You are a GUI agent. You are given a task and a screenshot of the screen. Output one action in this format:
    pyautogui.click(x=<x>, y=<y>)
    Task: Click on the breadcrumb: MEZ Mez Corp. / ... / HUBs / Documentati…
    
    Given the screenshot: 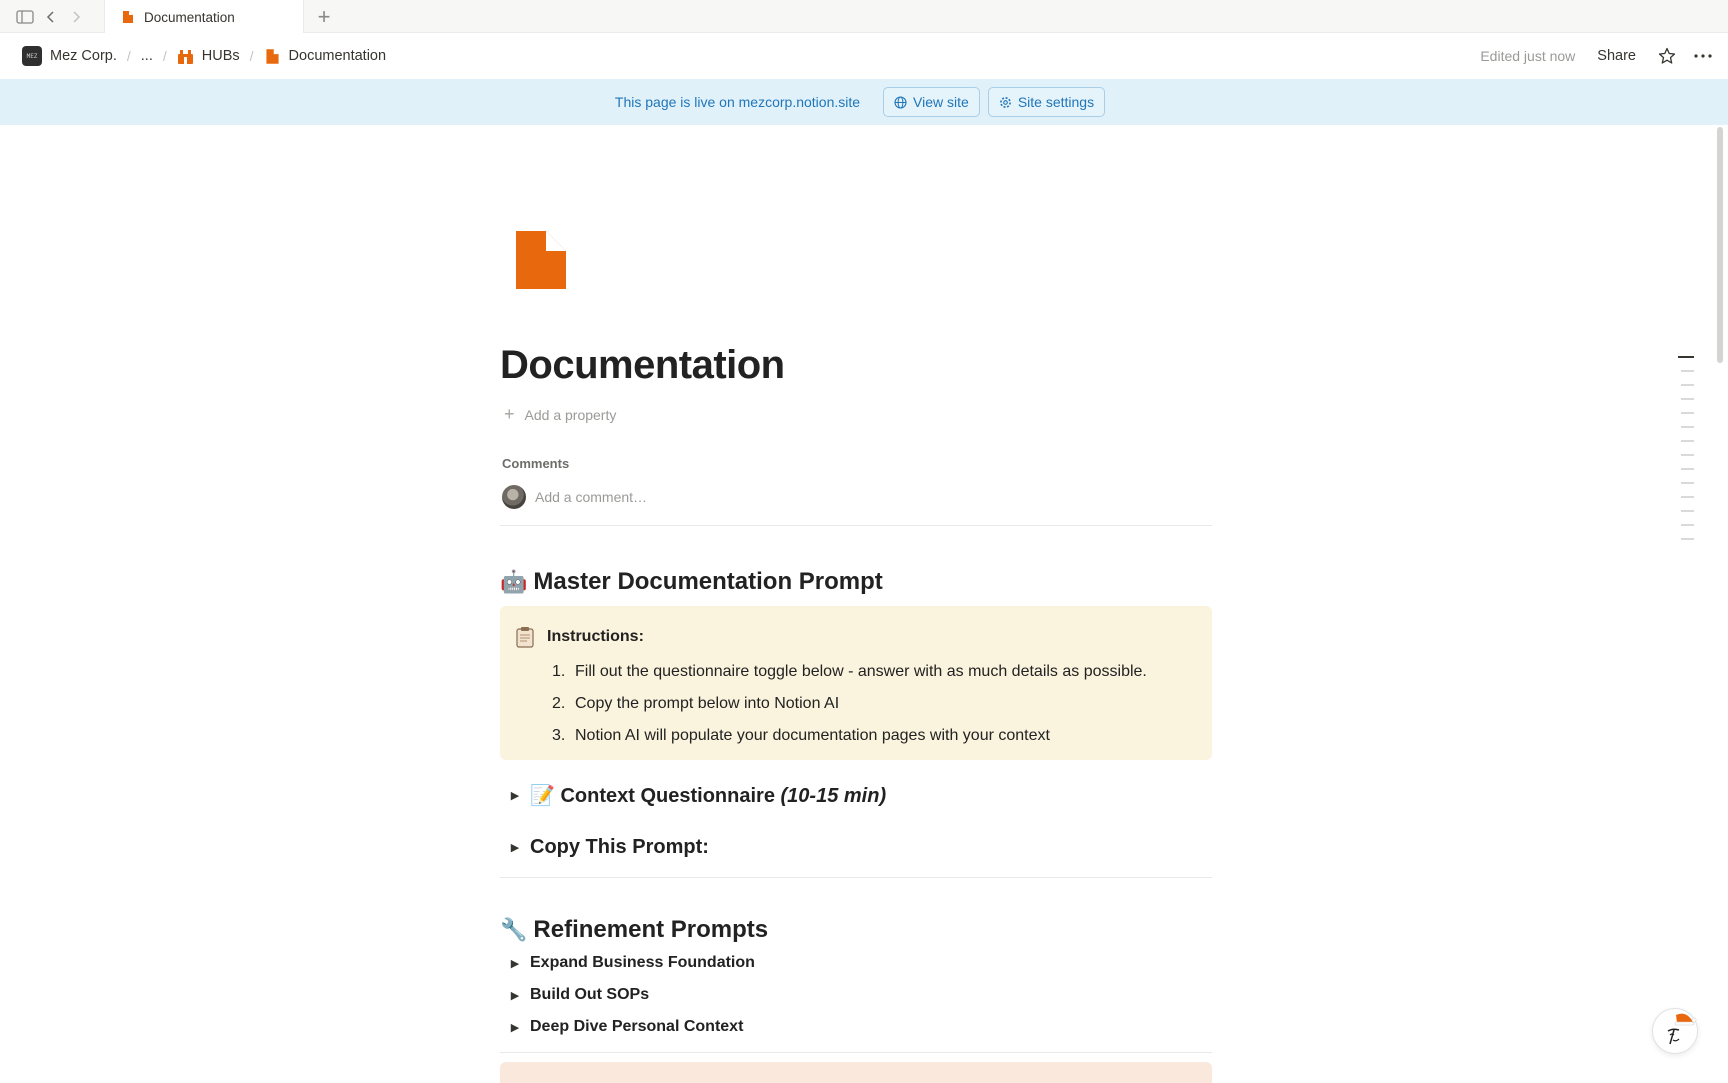 What is the action you would take?
    pyautogui.click(x=195, y=56)
    